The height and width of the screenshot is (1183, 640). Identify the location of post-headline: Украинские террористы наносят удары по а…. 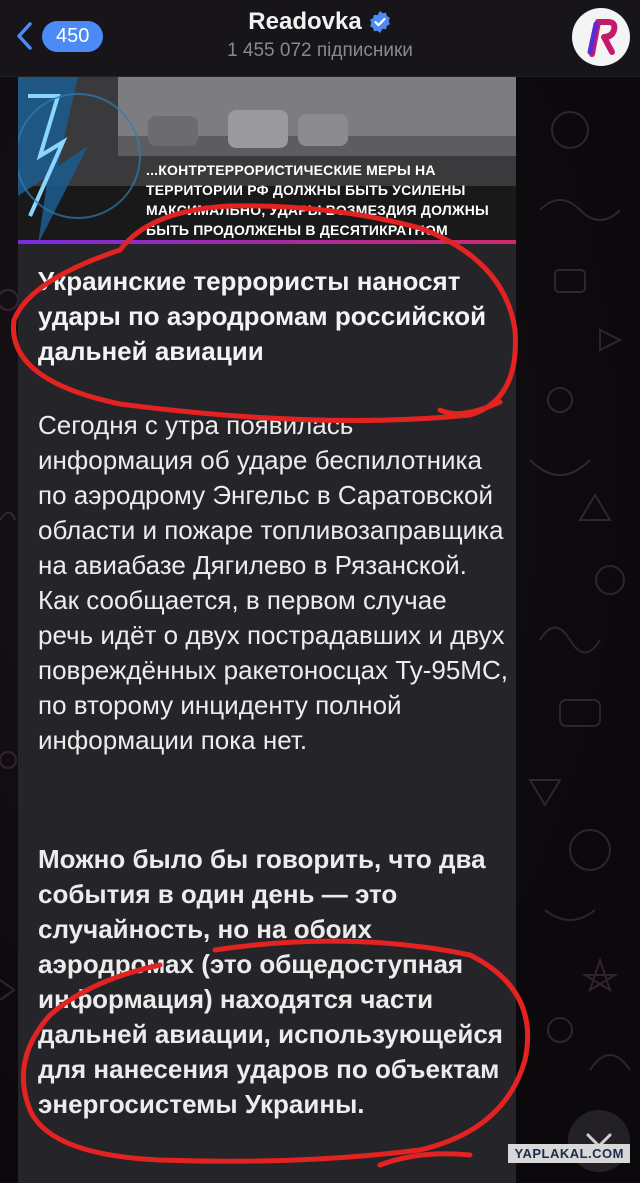
(262, 316).